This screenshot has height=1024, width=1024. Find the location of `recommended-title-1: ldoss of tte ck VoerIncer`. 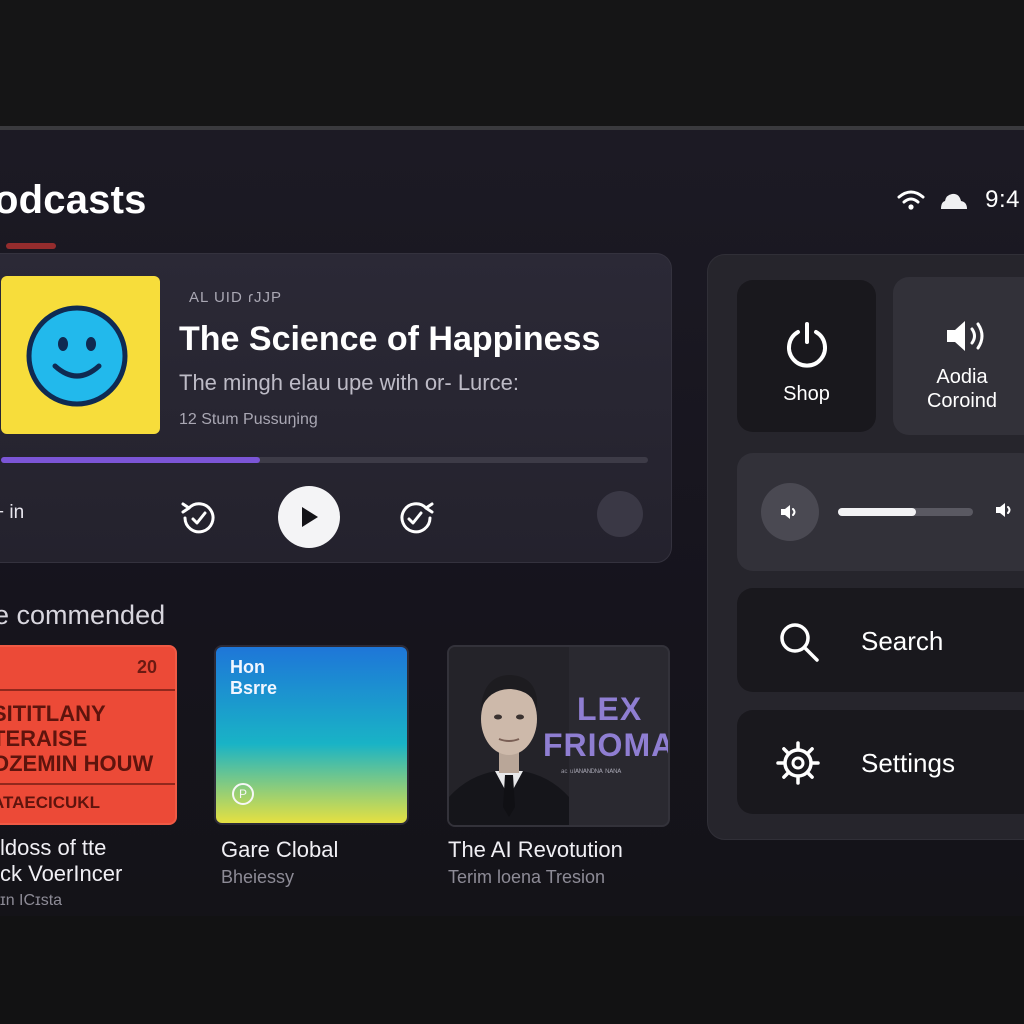

recommended-title-1: ldoss of tte ck VoerIncer is located at coordinates (61, 861).